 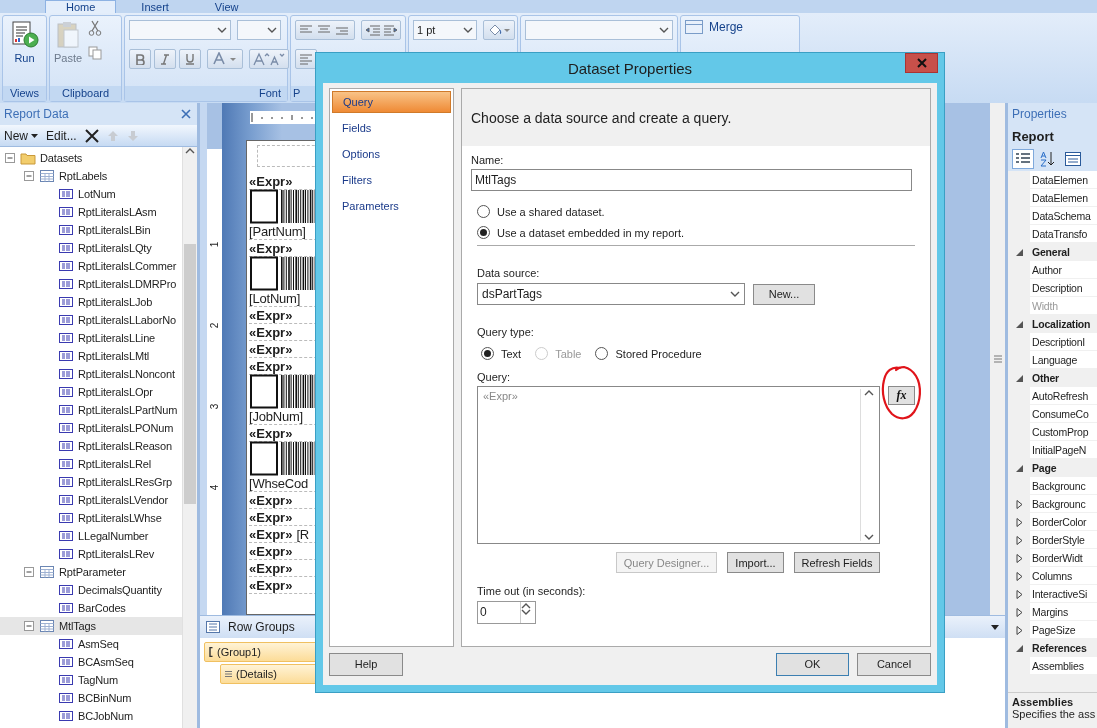 I want to click on tree-item: RptLiteralsLDMRPro, so click(x=91, y=284).